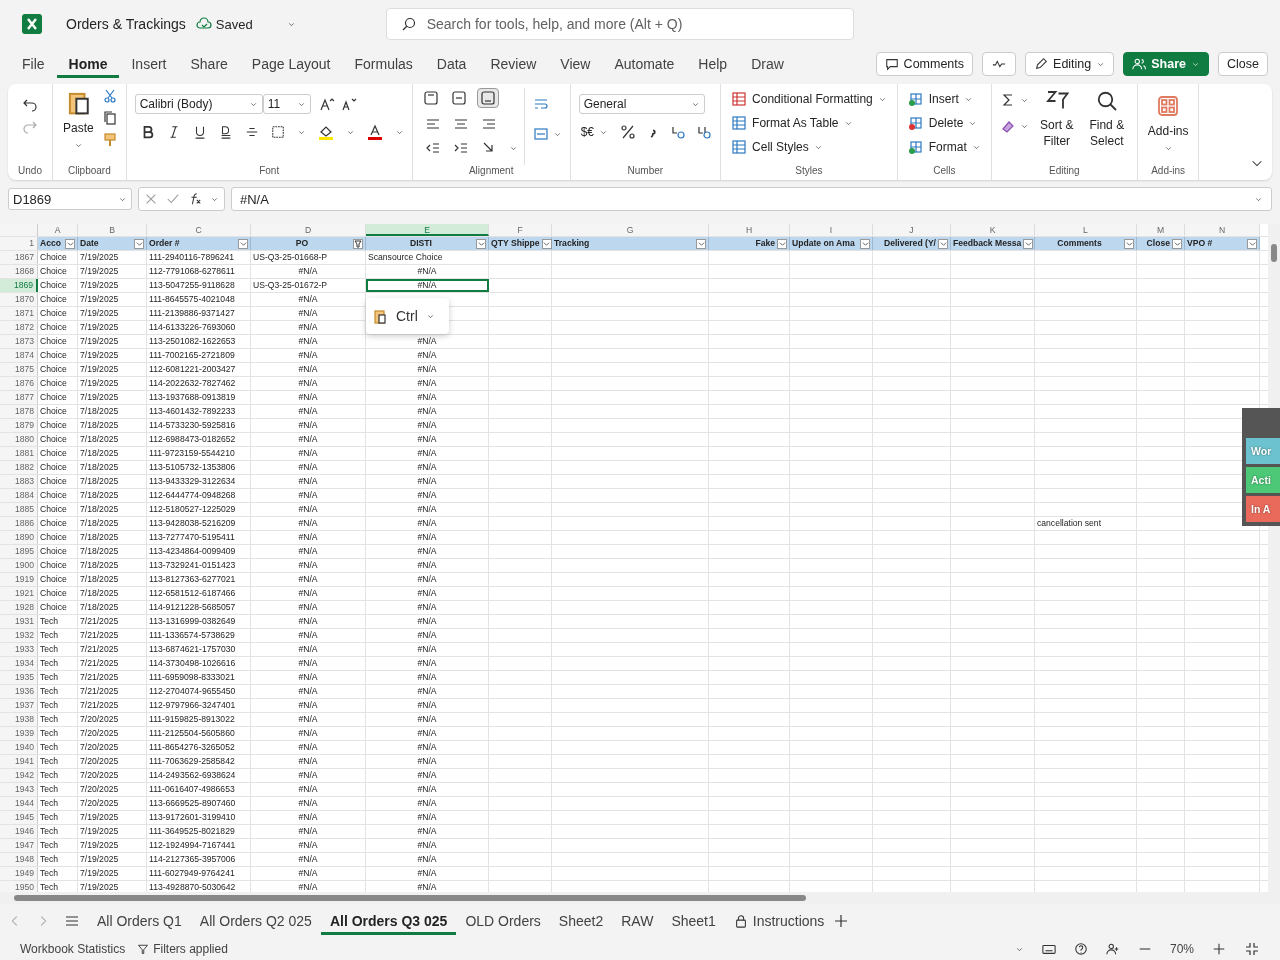 The width and height of the screenshot is (1280, 960). Describe the element at coordinates (19, 327) in the screenshot. I see `row-number: 1872` at that location.